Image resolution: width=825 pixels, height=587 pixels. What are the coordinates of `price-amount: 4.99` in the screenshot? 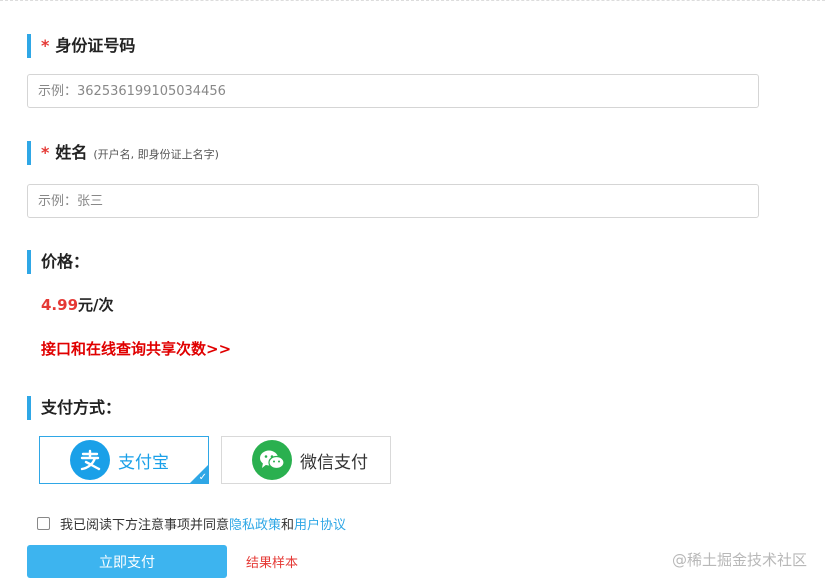 It's located at (60, 305).